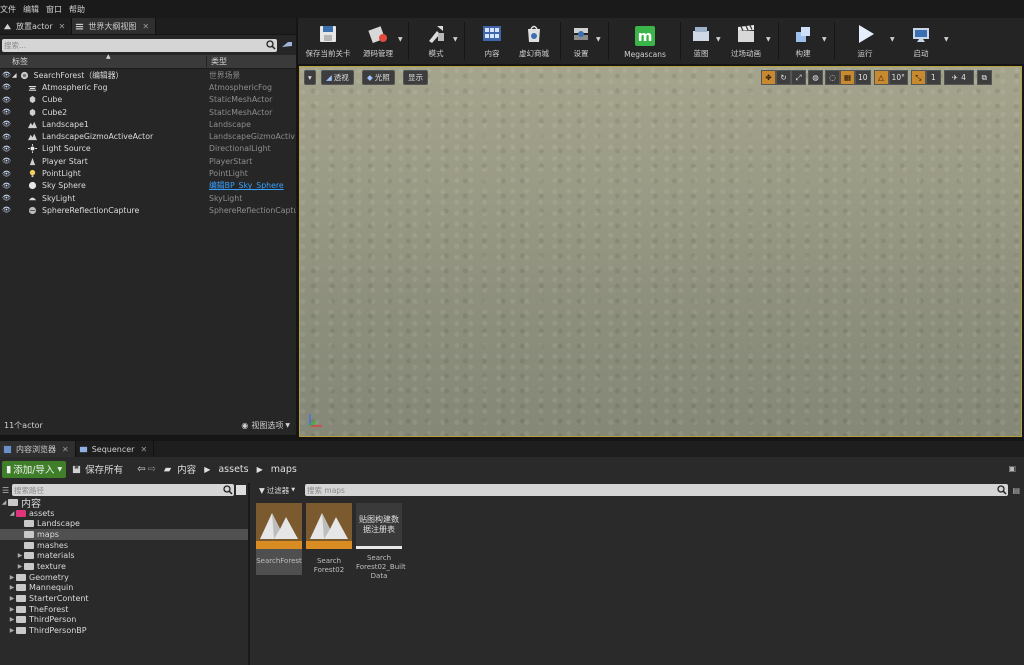 This screenshot has width=1024, height=665. Describe the element at coordinates (1012, 468) in the screenshot. I see `lock-icon: ▣` at that location.